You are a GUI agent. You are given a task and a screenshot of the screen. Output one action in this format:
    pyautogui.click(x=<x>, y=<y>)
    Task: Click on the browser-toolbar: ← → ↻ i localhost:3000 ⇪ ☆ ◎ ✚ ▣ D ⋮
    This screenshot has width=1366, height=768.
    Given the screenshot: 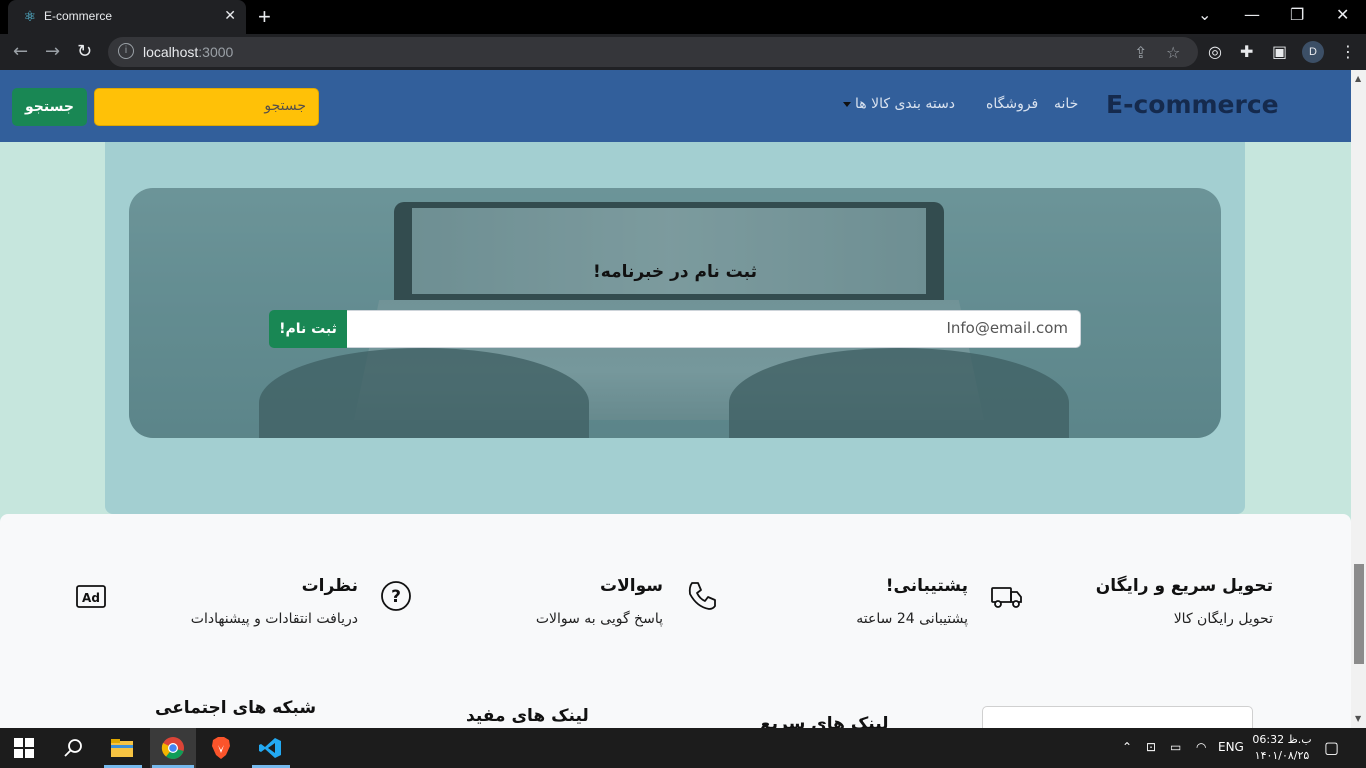 What is the action you would take?
    pyautogui.click(x=683, y=52)
    